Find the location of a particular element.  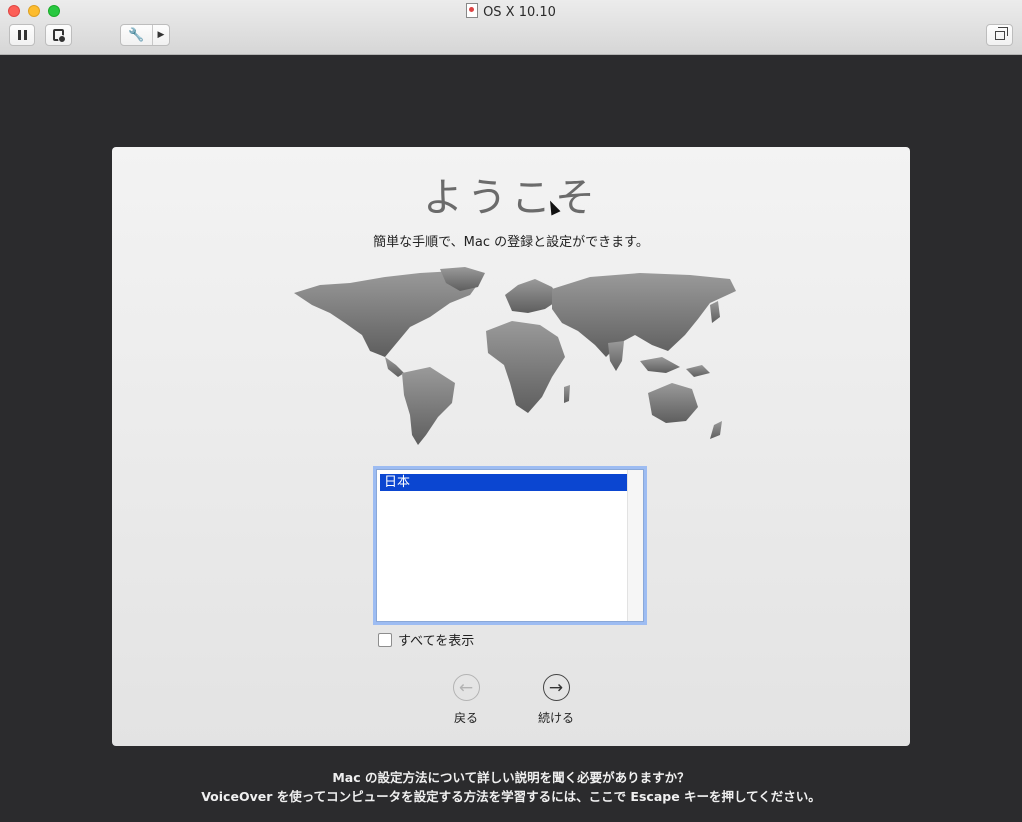

document-icon is located at coordinates (472, 10).